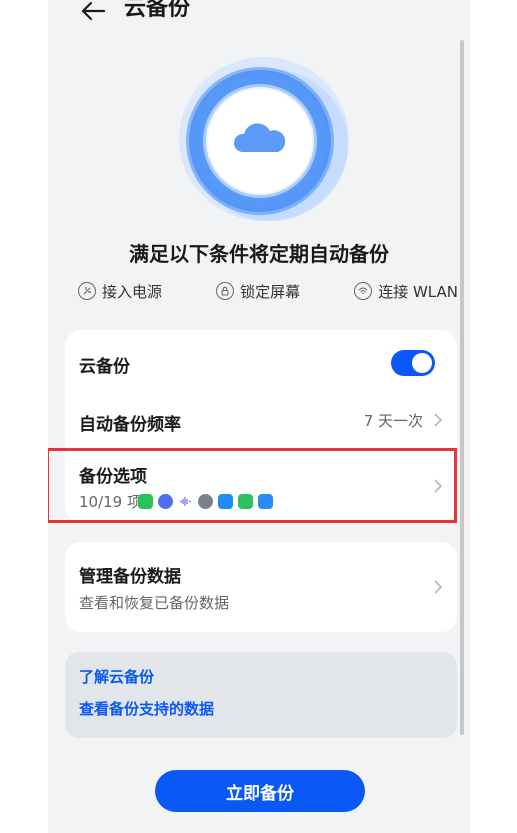  I want to click on conditions-list: 接入电源 锁定屏幕 连接 WLAN, so click(268, 291).